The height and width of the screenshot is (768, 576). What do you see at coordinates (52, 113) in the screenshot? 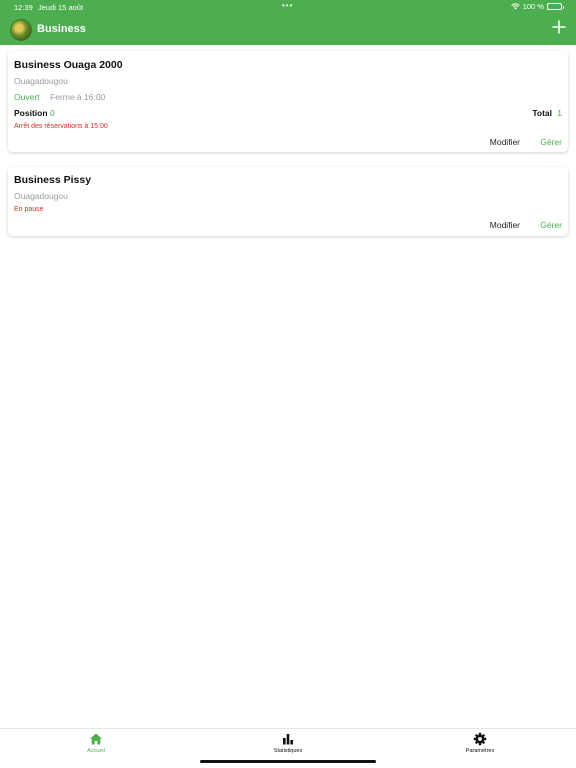
I see `position-value: 0` at bounding box center [52, 113].